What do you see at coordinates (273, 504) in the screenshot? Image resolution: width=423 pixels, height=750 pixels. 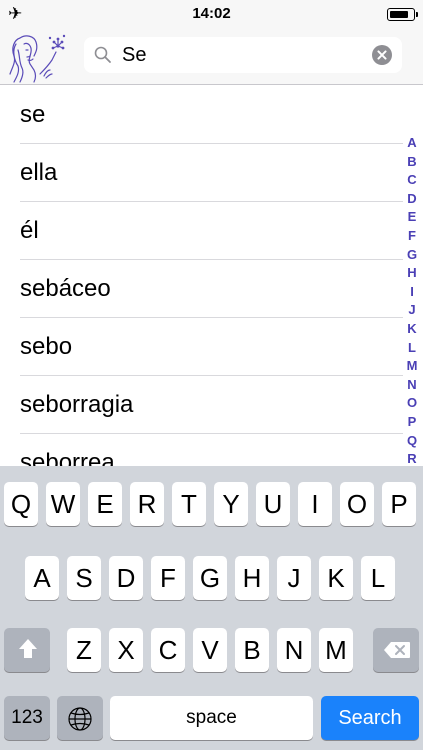 I see `key-u: U` at bounding box center [273, 504].